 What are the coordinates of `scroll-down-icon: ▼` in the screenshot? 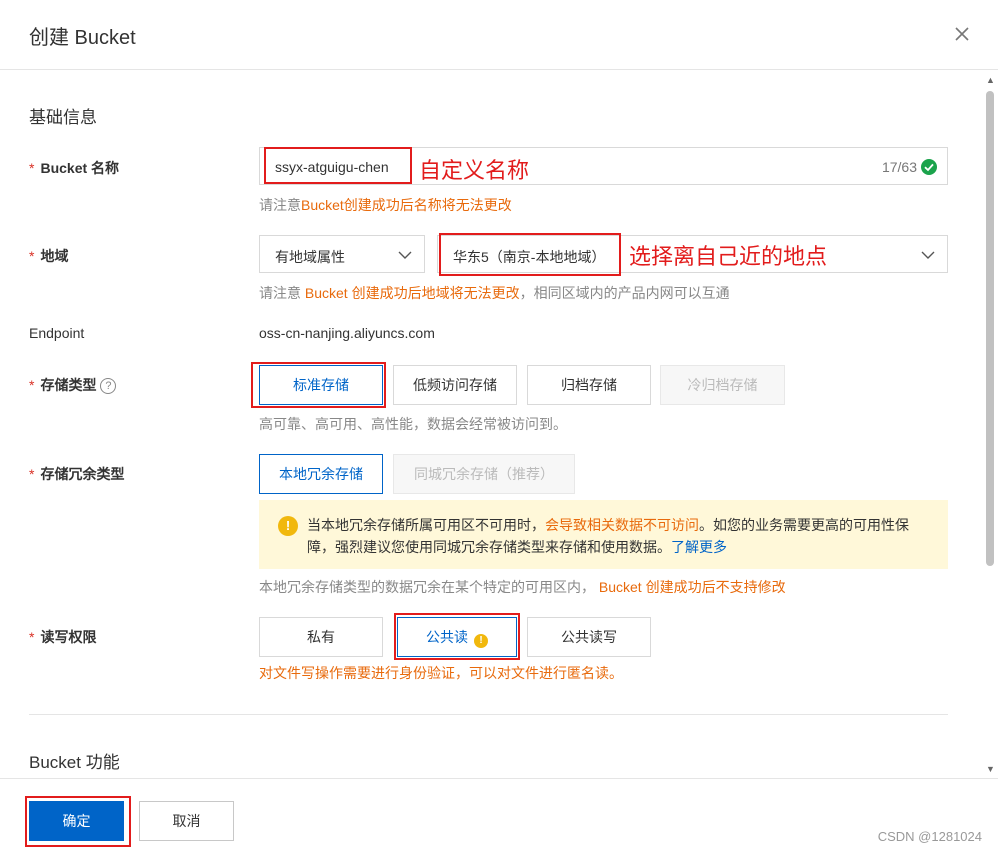 It's located at (990, 769).